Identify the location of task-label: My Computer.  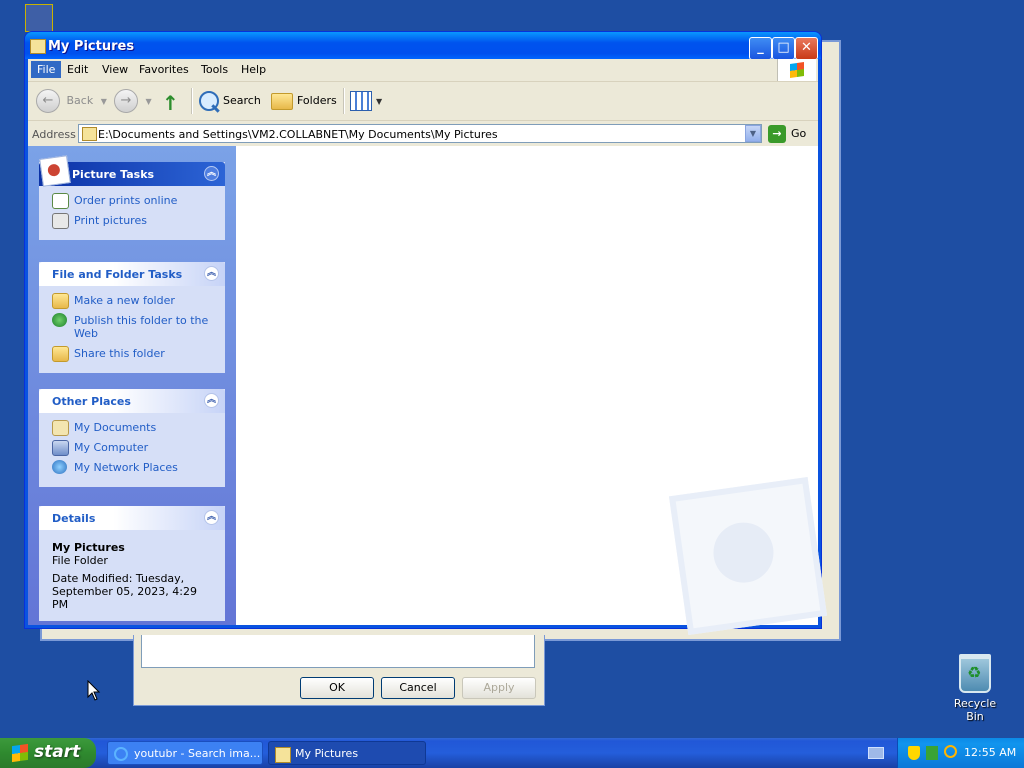
(111, 447).